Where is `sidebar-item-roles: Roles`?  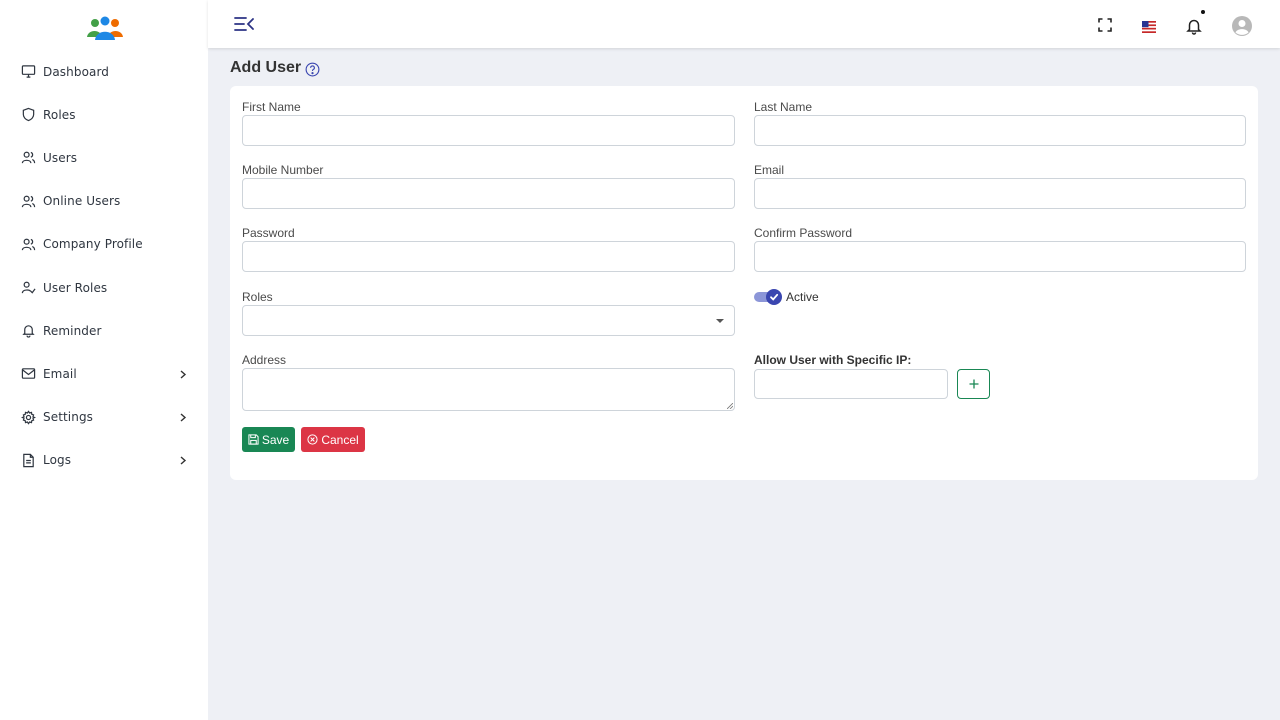
sidebar-item-roles: Roles is located at coordinates (104, 114).